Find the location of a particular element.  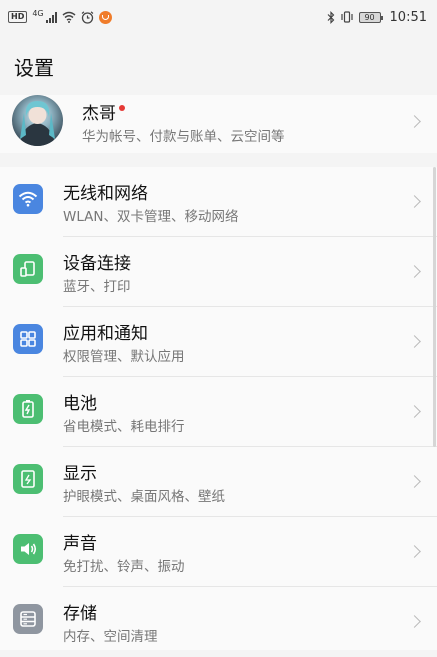

display-icon is located at coordinates (28, 479).